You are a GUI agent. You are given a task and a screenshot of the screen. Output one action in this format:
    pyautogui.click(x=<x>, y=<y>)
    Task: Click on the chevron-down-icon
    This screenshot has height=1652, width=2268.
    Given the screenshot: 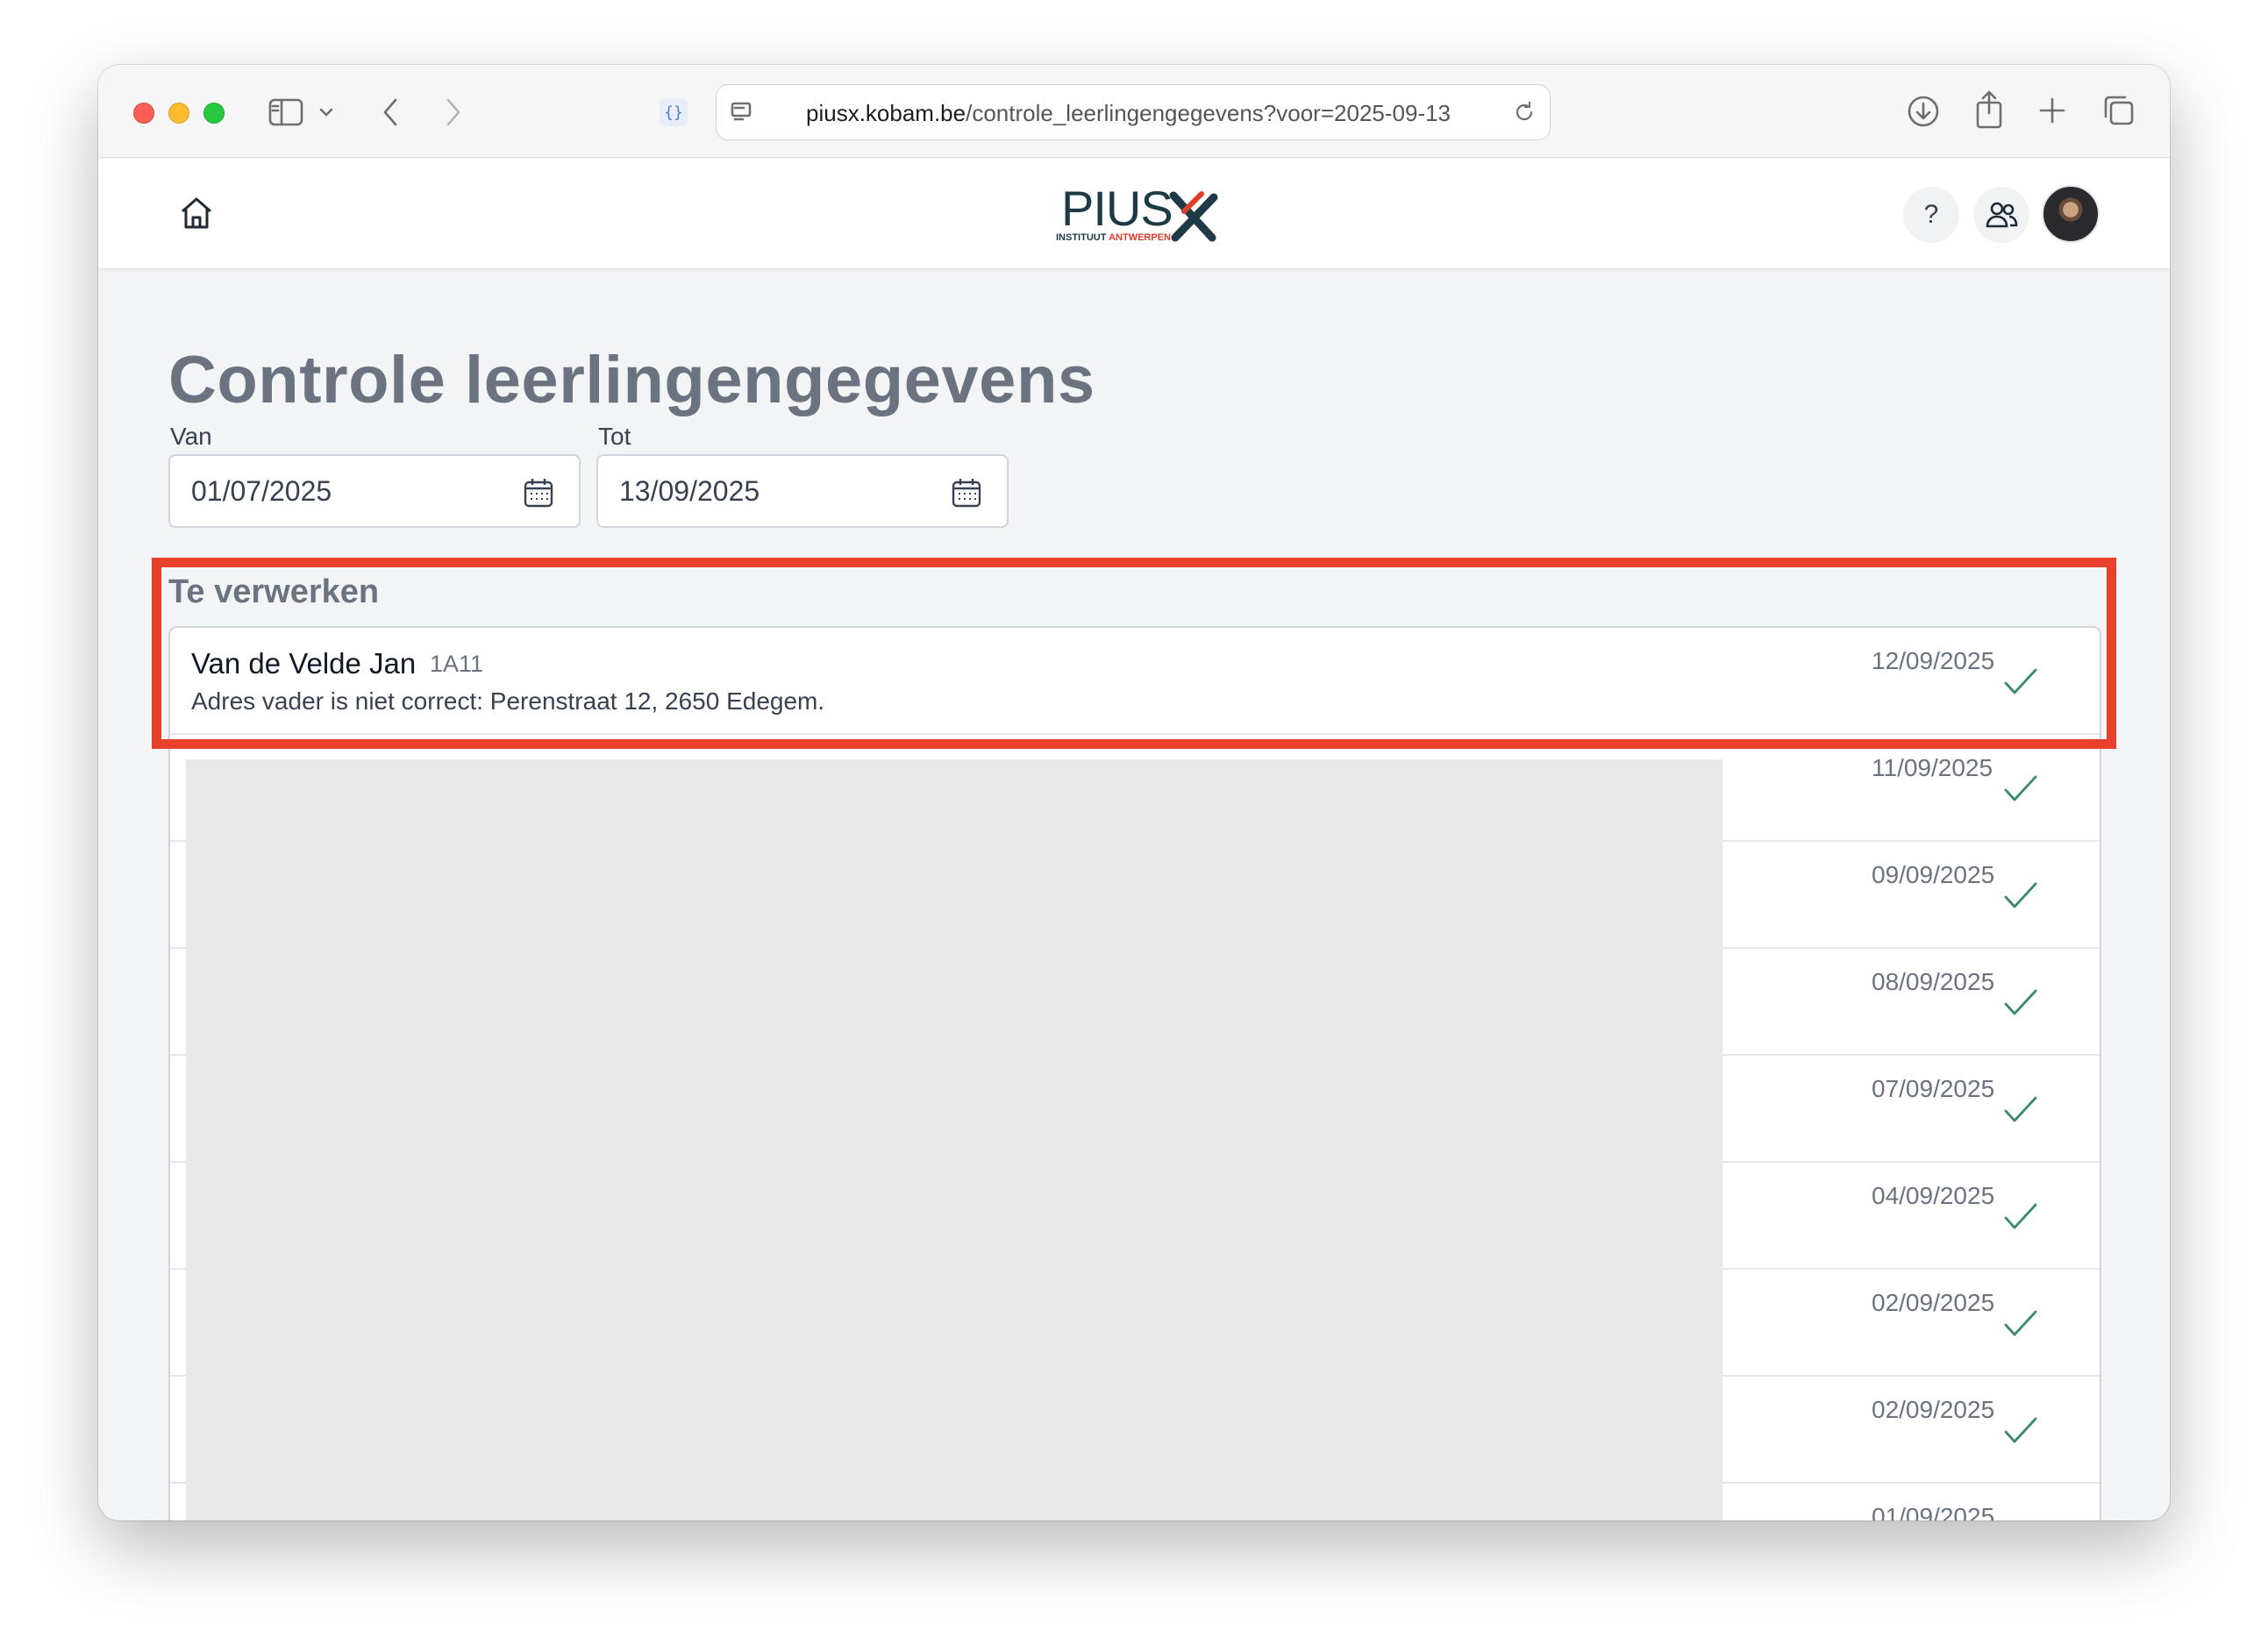 What is the action you would take?
    pyautogui.click(x=326, y=112)
    